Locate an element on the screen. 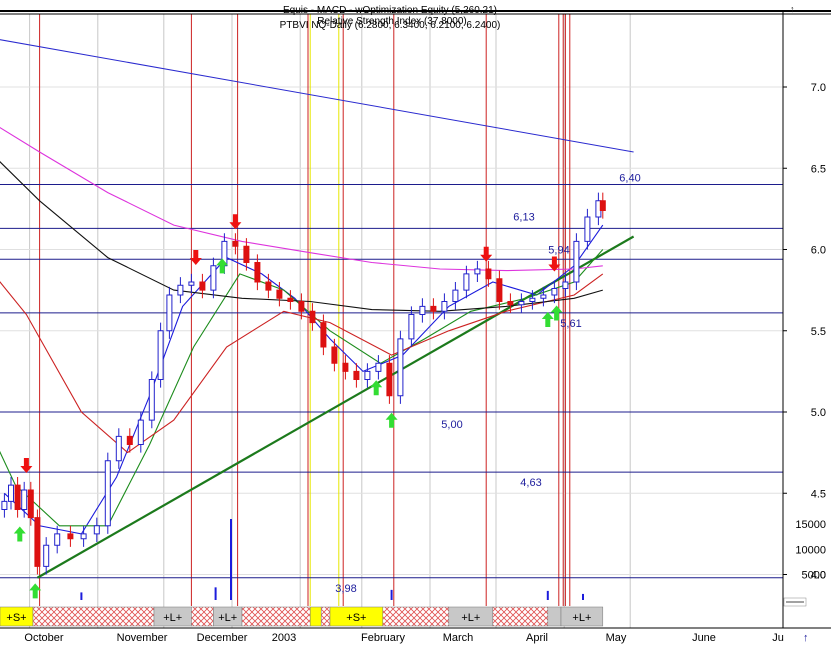 The image size is (831, 649). x-tick-label-6: April is located at coordinates (537, 638).